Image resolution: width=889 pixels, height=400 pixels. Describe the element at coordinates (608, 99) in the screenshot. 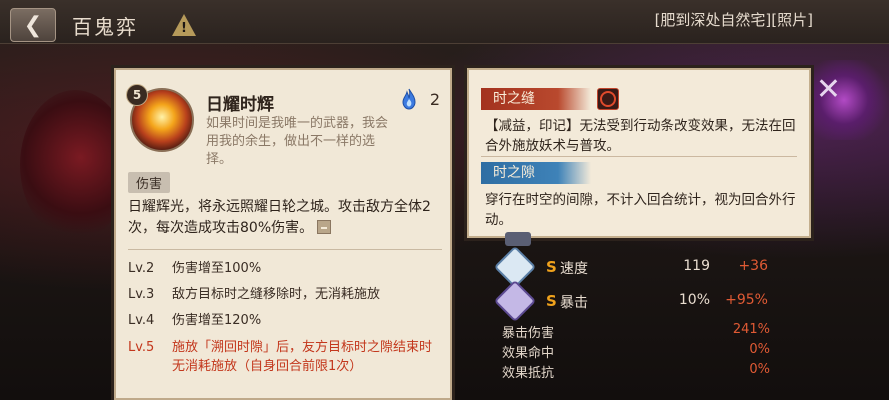

I see `debuff-mark-icon` at that location.